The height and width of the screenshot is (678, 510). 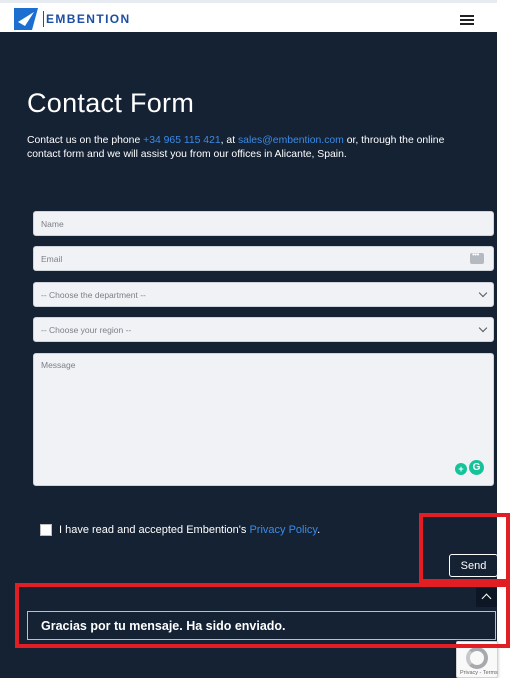 I want to click on consent-suffix: ., so click(x=319, y=530).